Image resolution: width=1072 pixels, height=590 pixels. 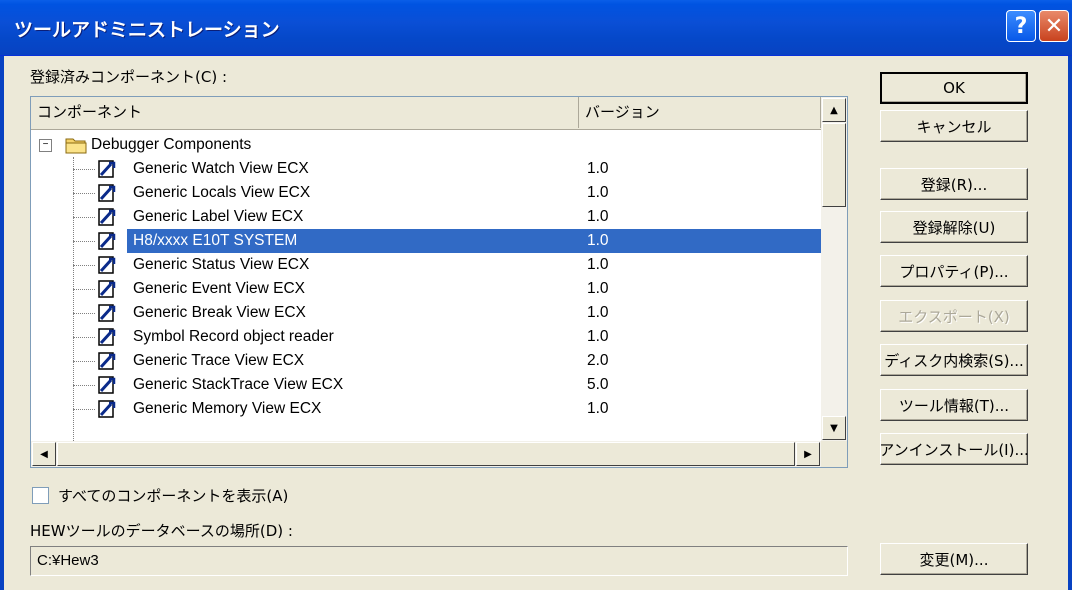 I want to click on component-row: Generic Break View ECX 1.0, so click(x=426, y=313).